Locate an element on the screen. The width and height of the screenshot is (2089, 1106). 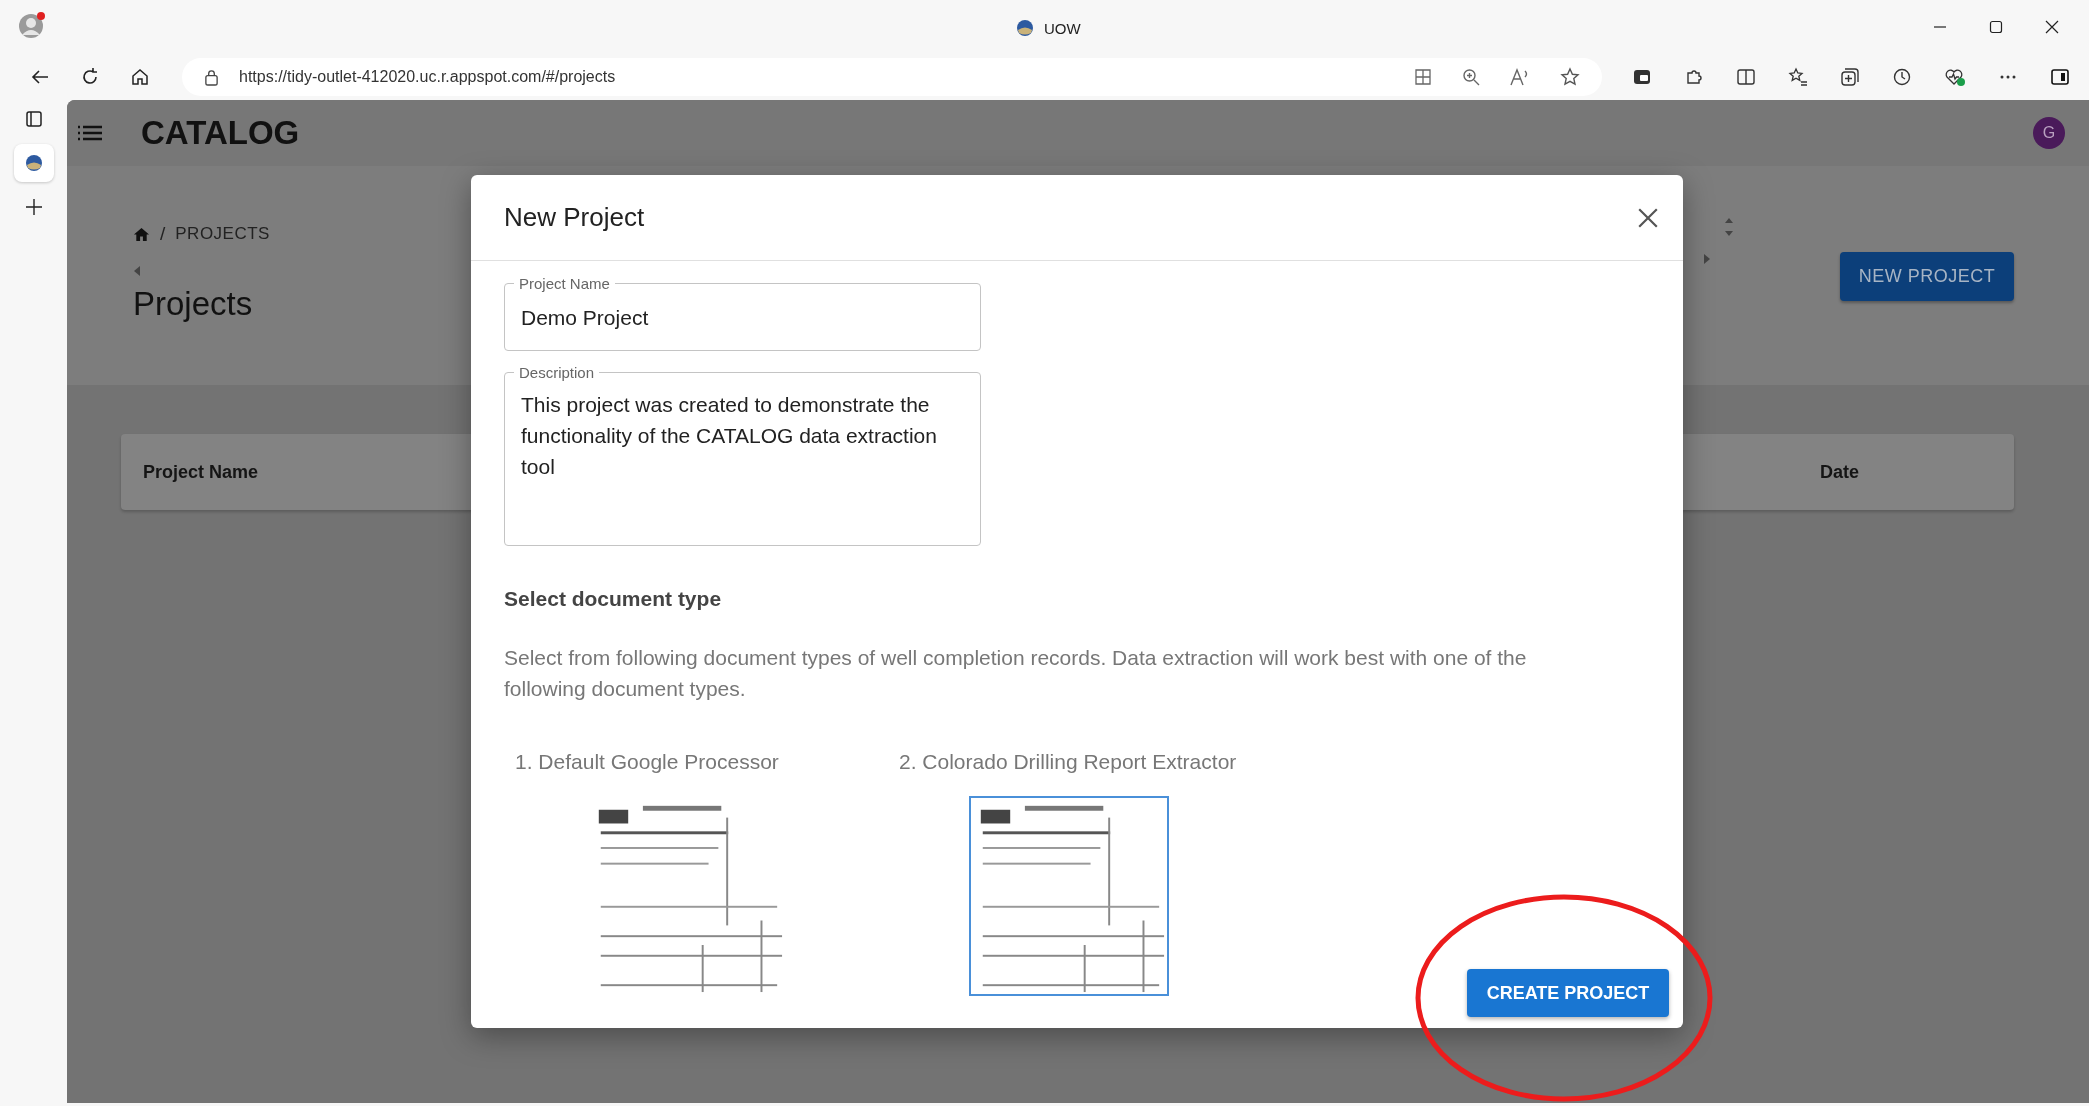
breadcrumb-item: PROJECTS is located at coordinates (222, 234).